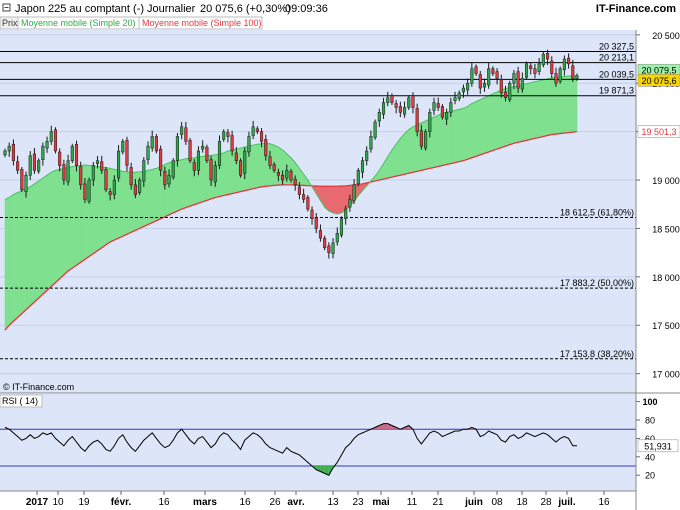 This screenshot has height=510, width=680. What do you see at coordinates (79, 9) in the screenshot?
I see `instrument-title: Japon 225 au comptant (-)` at bounding box center [79, 9].